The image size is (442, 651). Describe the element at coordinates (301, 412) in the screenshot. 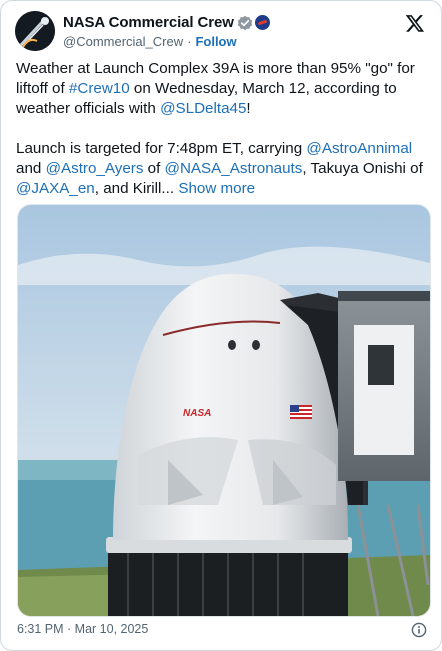

I see `us-flag-icon` at that location.